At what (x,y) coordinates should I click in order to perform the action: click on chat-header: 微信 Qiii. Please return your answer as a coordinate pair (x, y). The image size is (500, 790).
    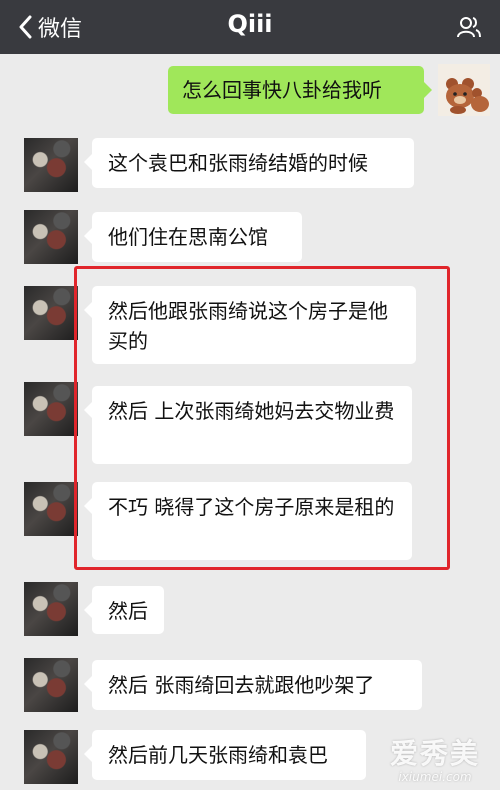
    Looking at the image, I should click on (250, 27).